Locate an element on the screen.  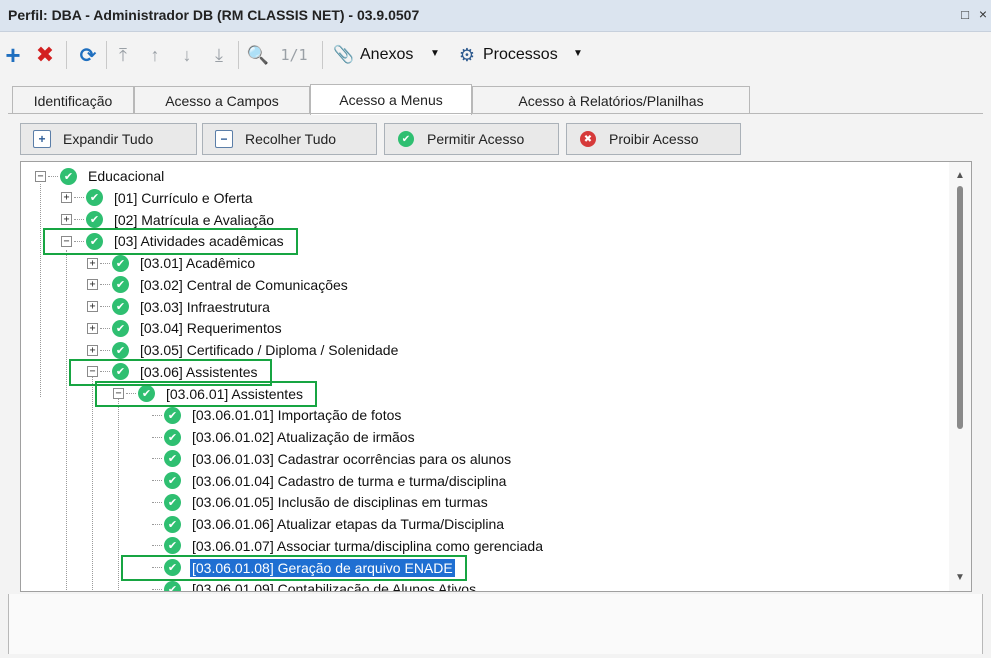
collapse-tree-icon: − is located at coordinates (224, 139).